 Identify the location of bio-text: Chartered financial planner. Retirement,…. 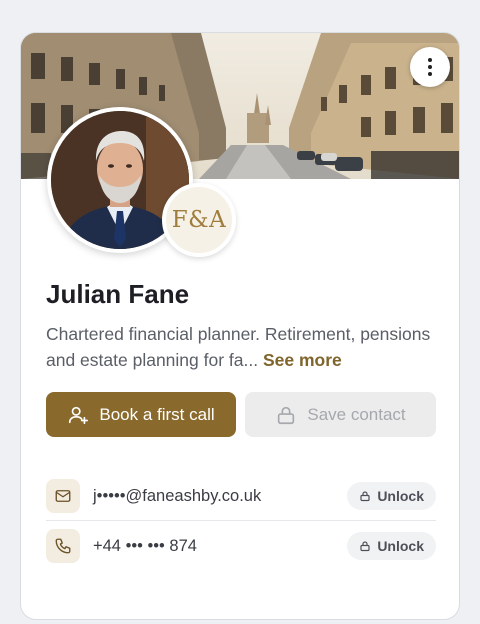
(238, 347).